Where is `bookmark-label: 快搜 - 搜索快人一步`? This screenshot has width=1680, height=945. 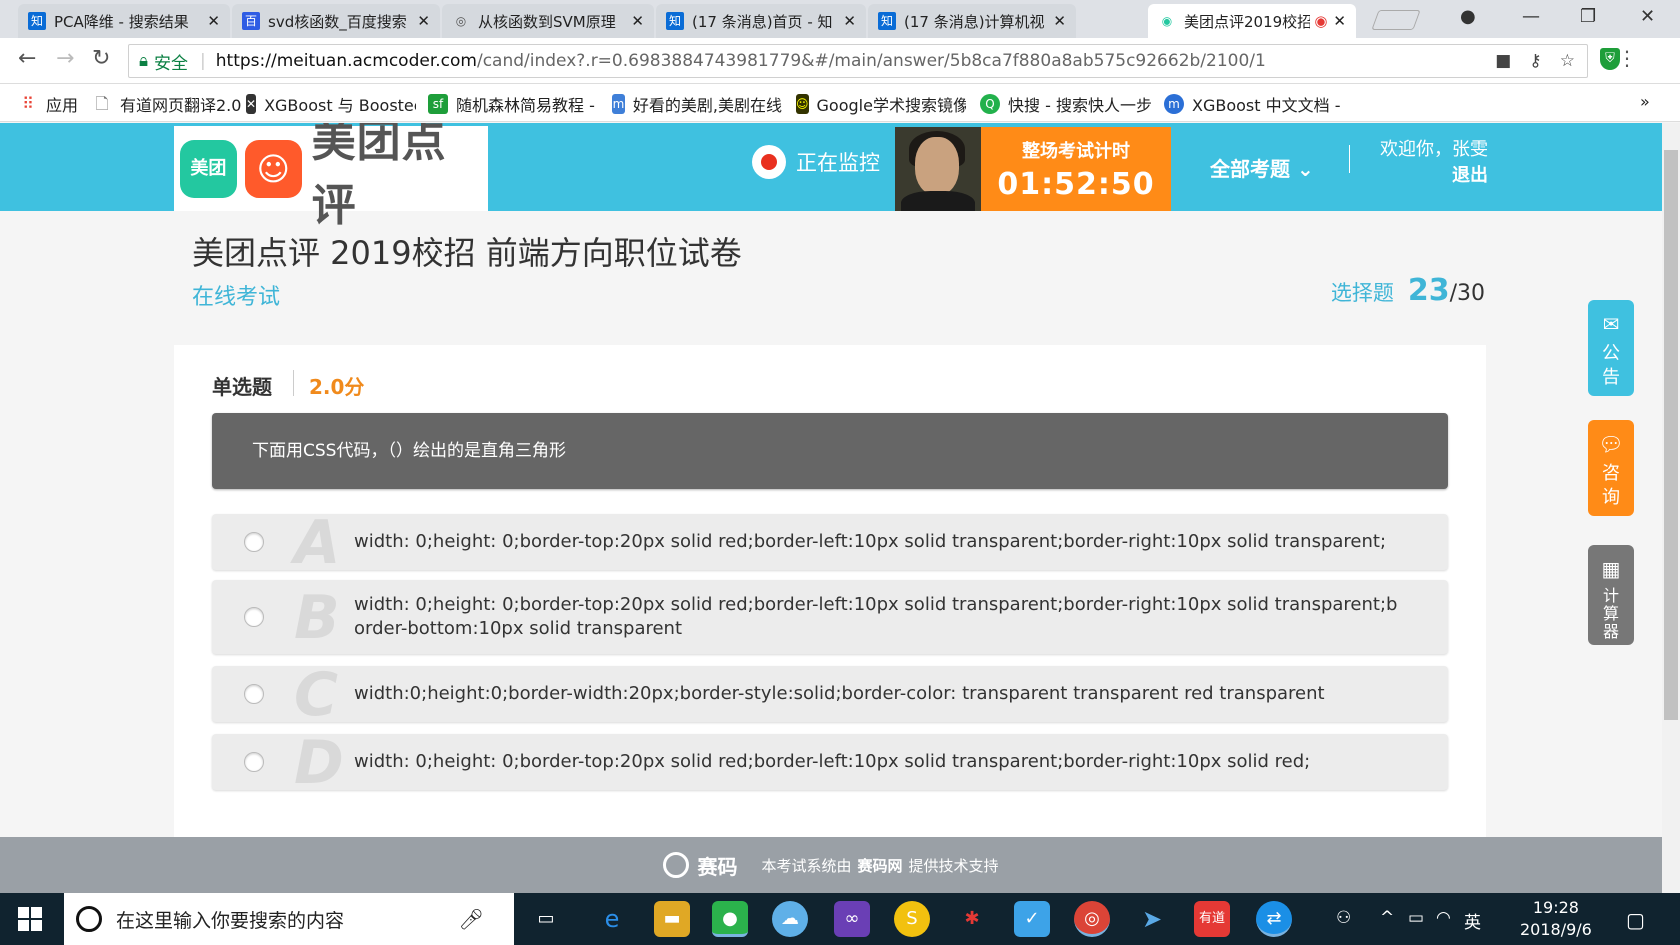
bookmark-label: 快搜 - 搜索快人一步 is located at coordinates (1080, 105).